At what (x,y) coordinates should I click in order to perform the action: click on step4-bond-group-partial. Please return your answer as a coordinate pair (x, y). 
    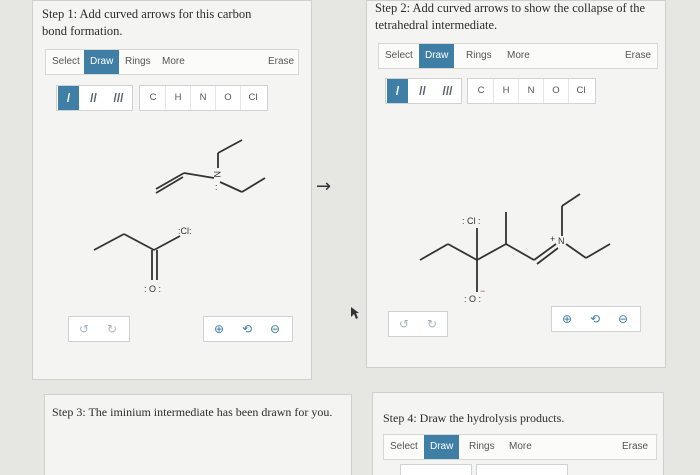
    Looking at the image, I should click on (436, 469).